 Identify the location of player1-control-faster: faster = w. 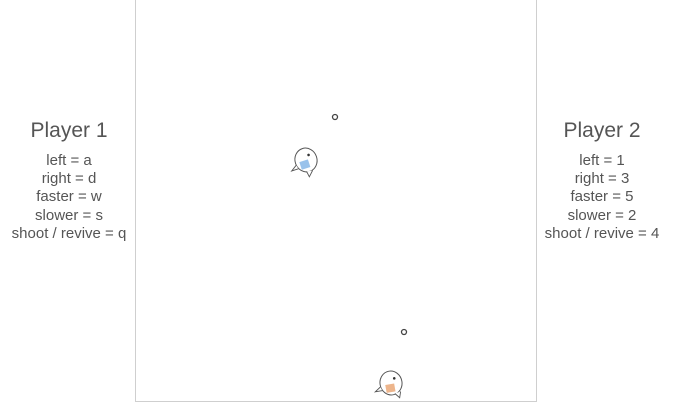
(69, 197).